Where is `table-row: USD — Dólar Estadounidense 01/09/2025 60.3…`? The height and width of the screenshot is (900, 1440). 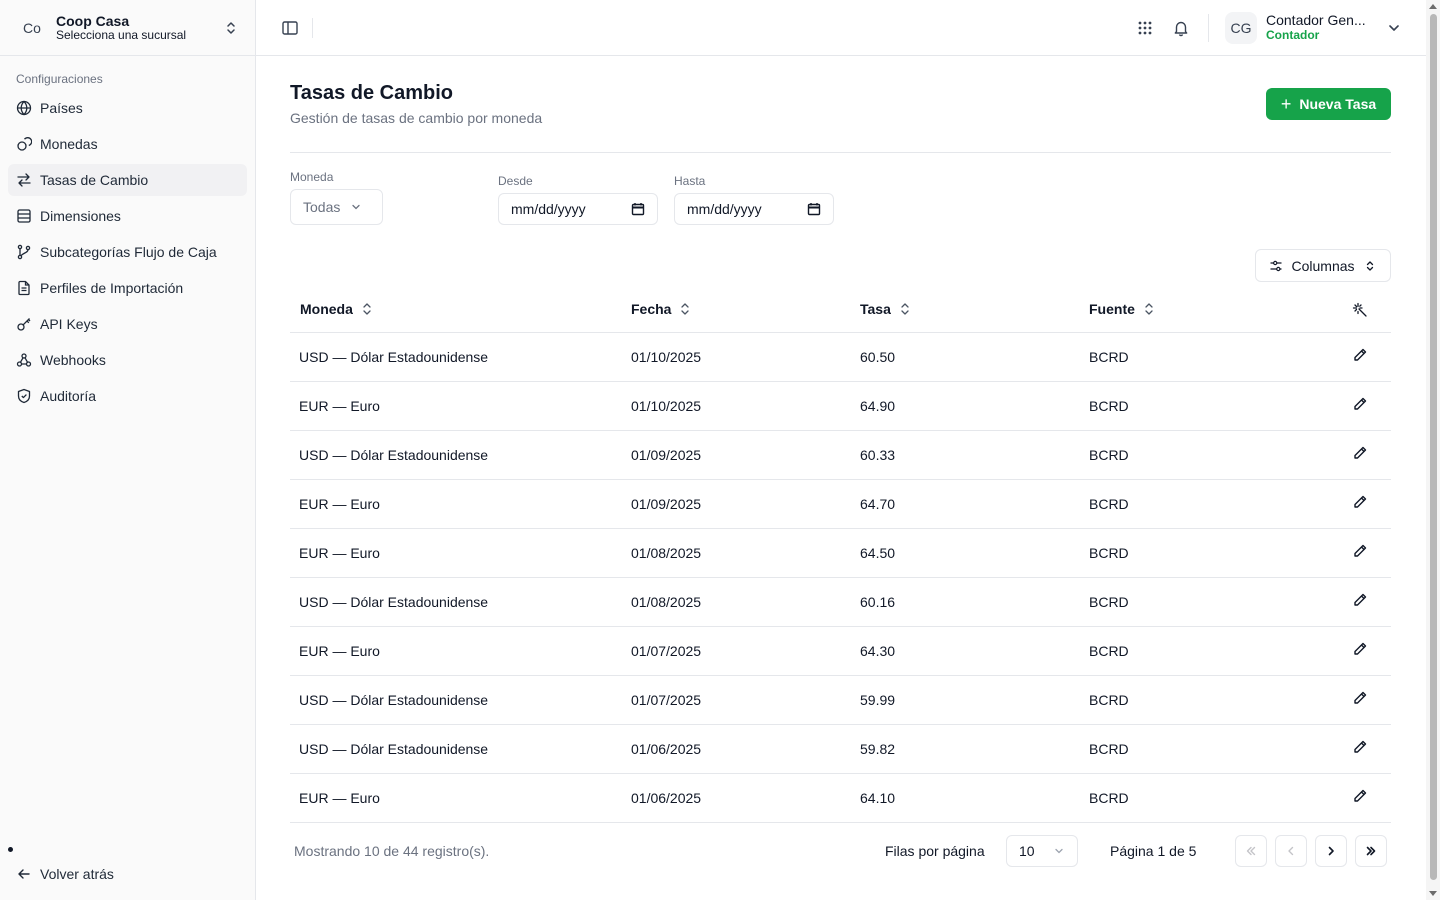 table-row: USD — Dólar Estadounidense 01/09/2025 60.3… is located at coordinates (840, 455).